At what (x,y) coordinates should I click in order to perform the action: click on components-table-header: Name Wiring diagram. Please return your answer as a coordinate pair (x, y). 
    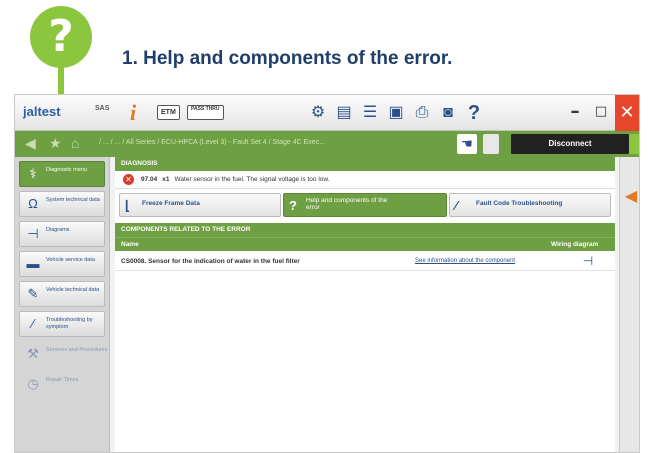
    Looking at the image, I should click on (365, 244).